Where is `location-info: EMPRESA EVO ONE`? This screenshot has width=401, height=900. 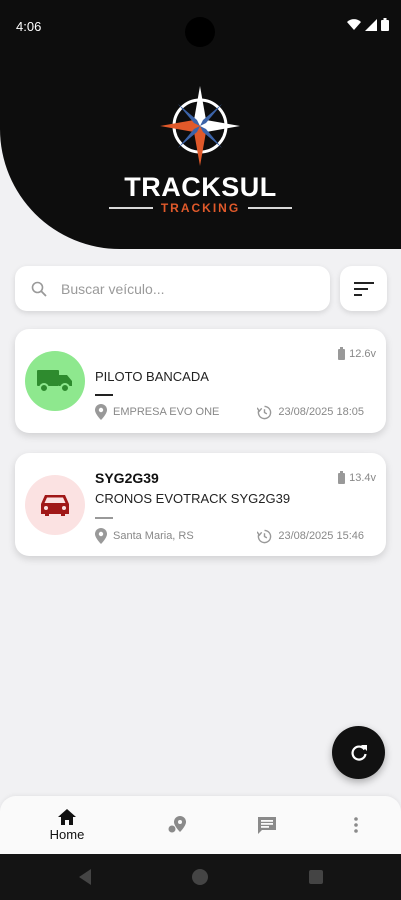
location-info: EMPRESA EVO ONE is located at coordinates (157, 412).